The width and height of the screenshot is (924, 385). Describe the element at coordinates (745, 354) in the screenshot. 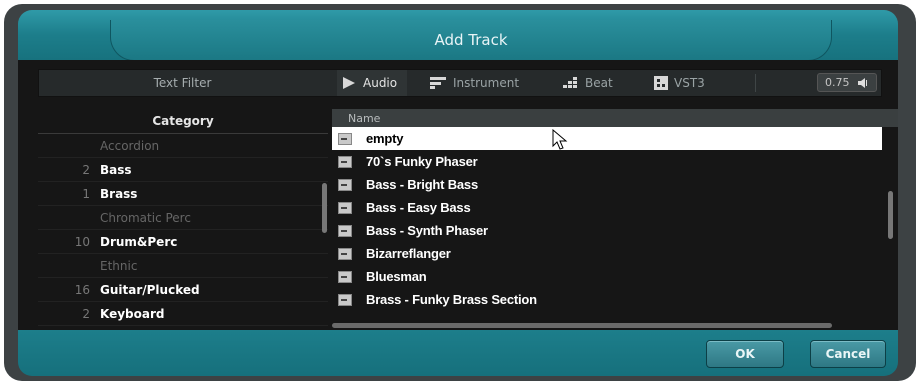

I see `ok-button: OK` at that location.